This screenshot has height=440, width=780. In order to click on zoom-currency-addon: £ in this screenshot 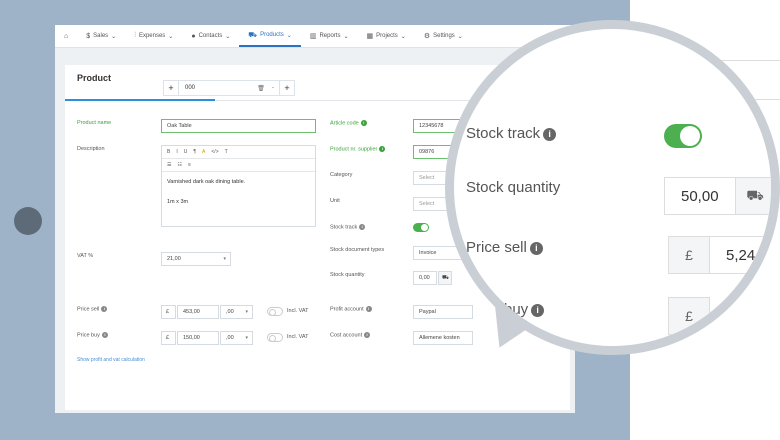, I will do `click(689, 255)`.